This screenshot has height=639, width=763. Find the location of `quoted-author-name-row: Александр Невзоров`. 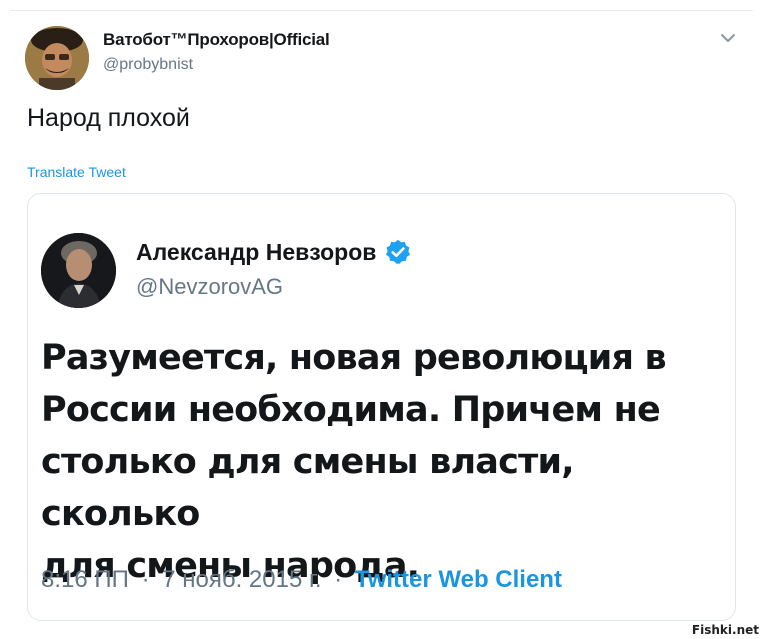

quoted-author-name-row: Александр Невзоров is located at coordinates (274, 252).